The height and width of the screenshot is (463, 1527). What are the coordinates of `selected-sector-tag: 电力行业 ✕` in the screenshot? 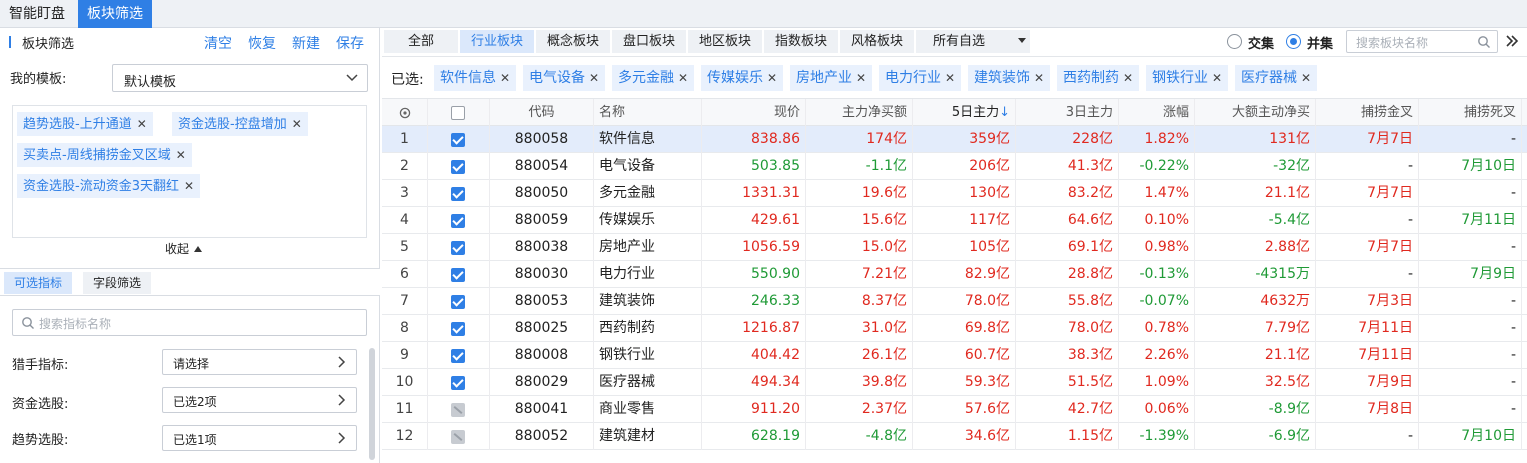 It's located at (920, 78).